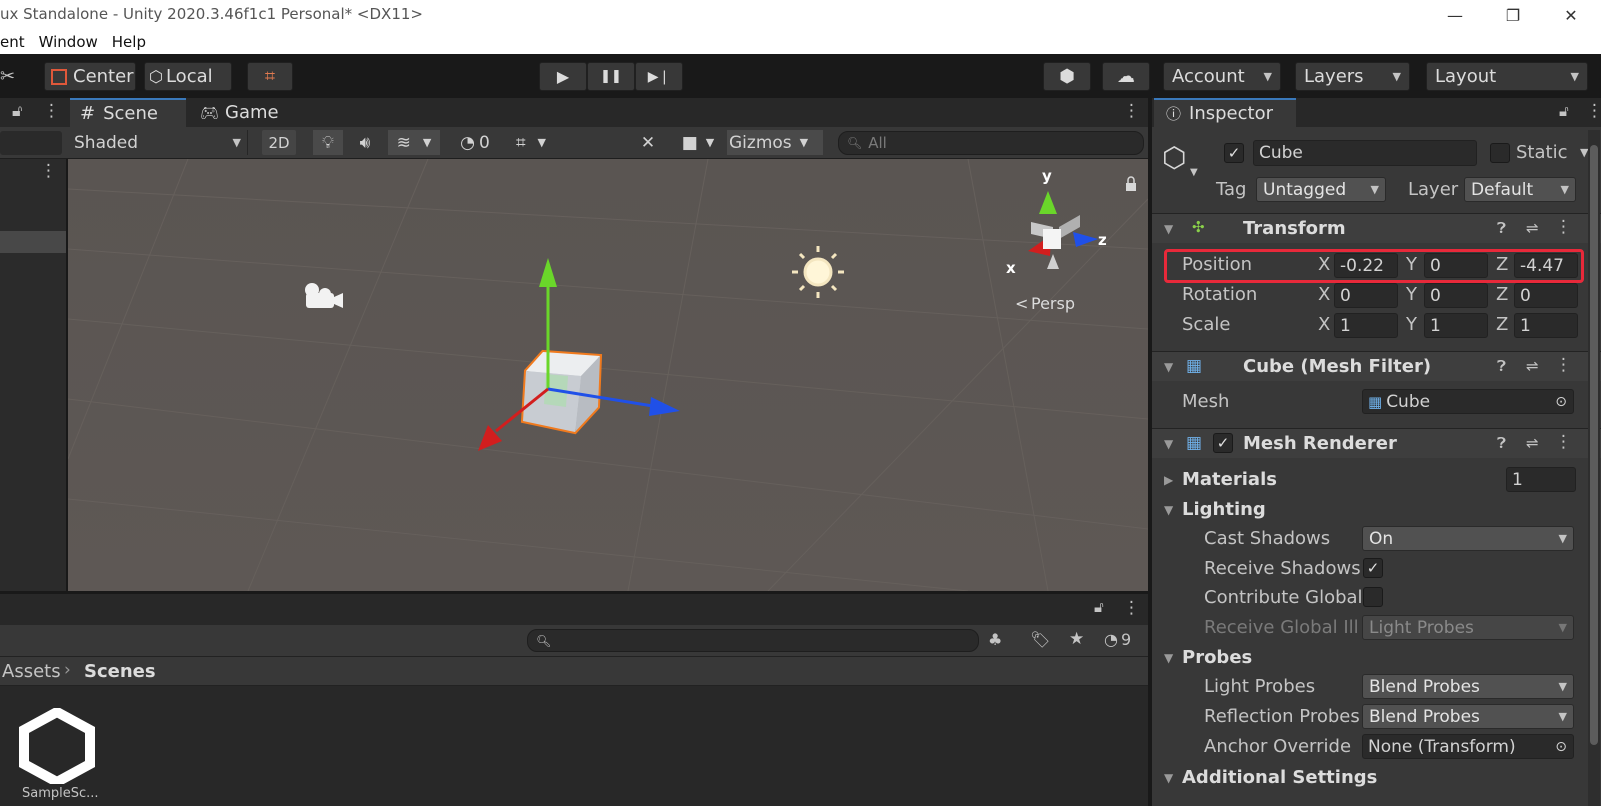  I want to click on effects-dropdown: ≋ ▼, so click(414, 142).